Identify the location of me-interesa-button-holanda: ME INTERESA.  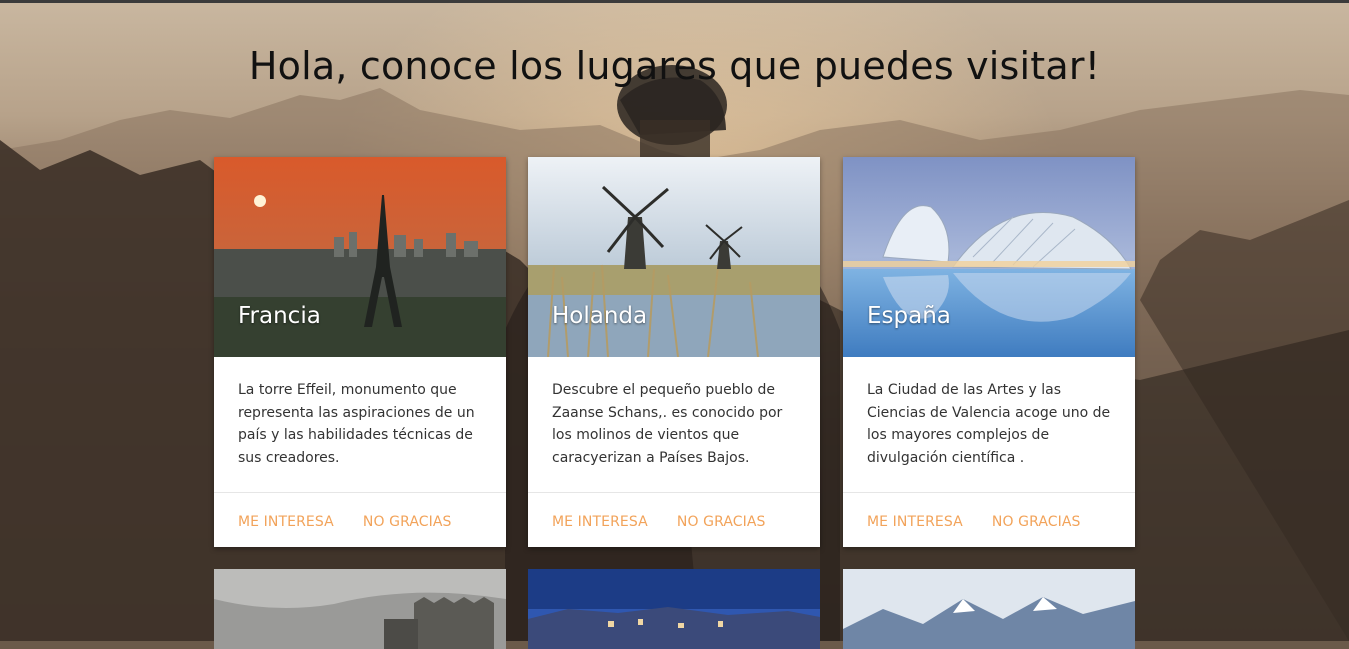
(600, 522).